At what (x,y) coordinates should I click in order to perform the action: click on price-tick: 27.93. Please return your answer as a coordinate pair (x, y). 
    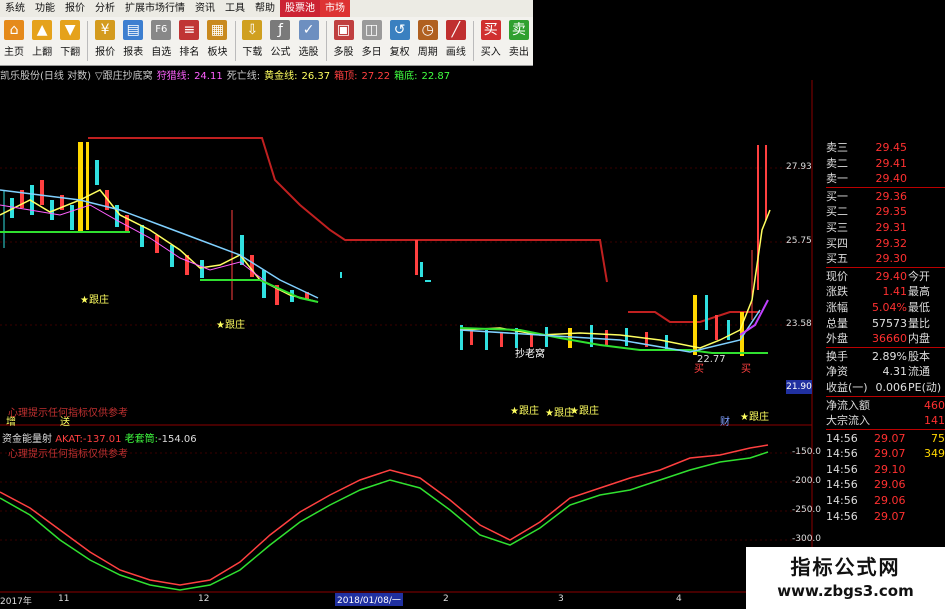
    Looking at the image, I should click on (799, 167).